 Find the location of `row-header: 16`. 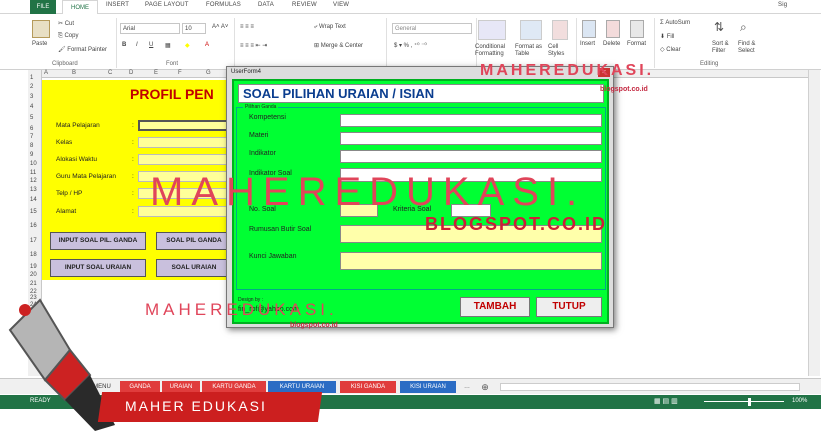

row-header: 16 is located at coordinates (33, 226).